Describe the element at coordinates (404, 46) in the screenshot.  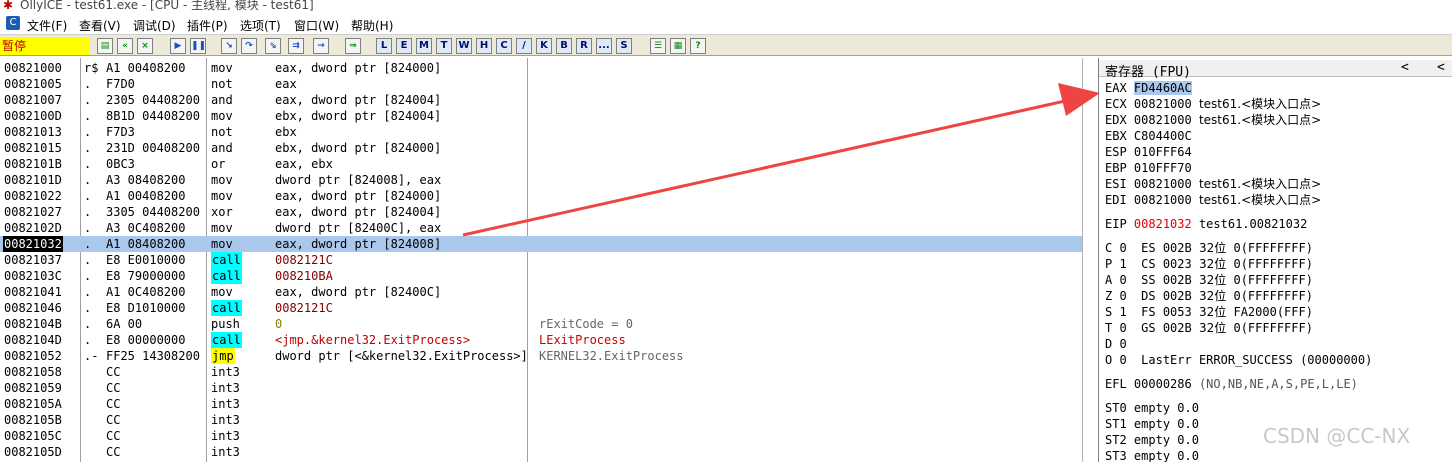
I see `modules-window-button: E` at that location.